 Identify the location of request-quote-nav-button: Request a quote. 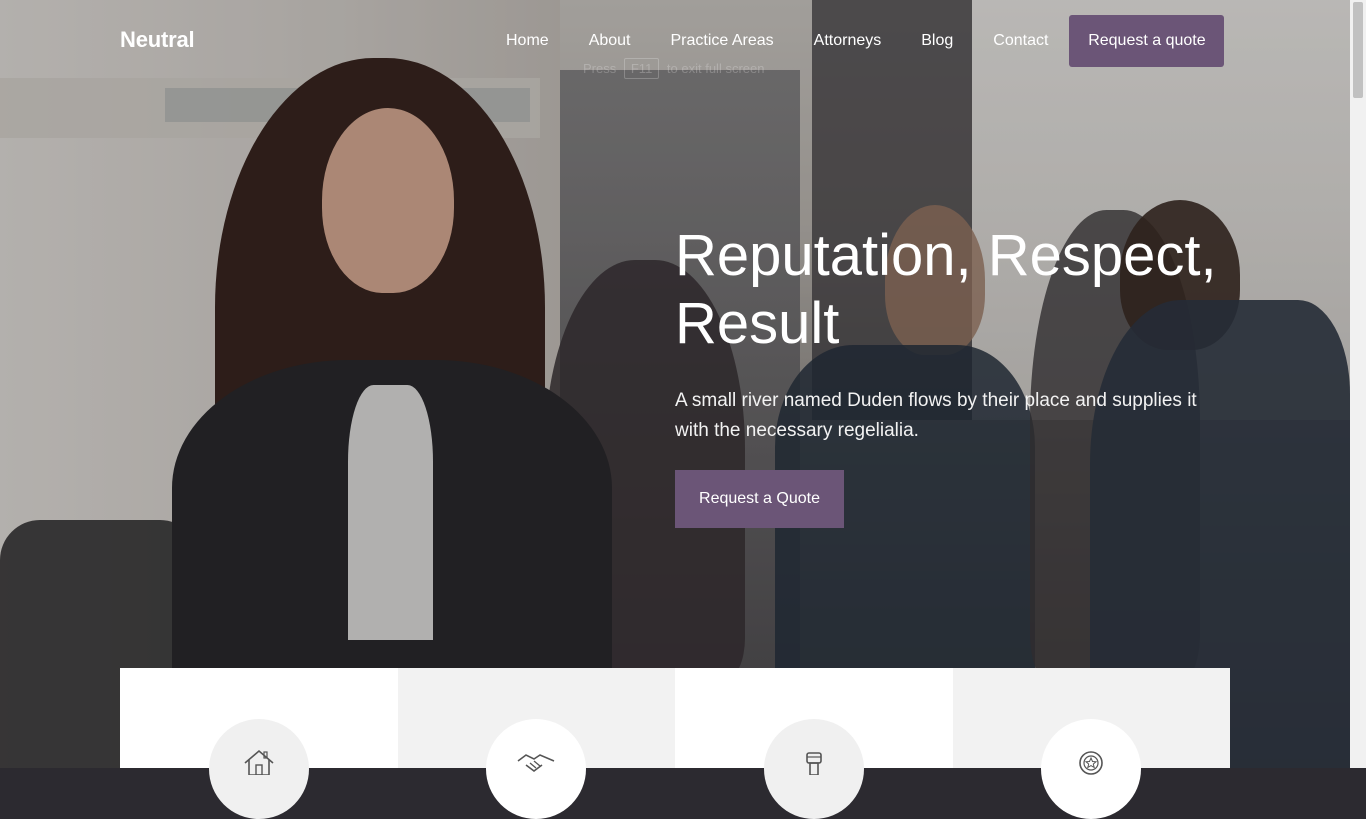
(1147, 41).